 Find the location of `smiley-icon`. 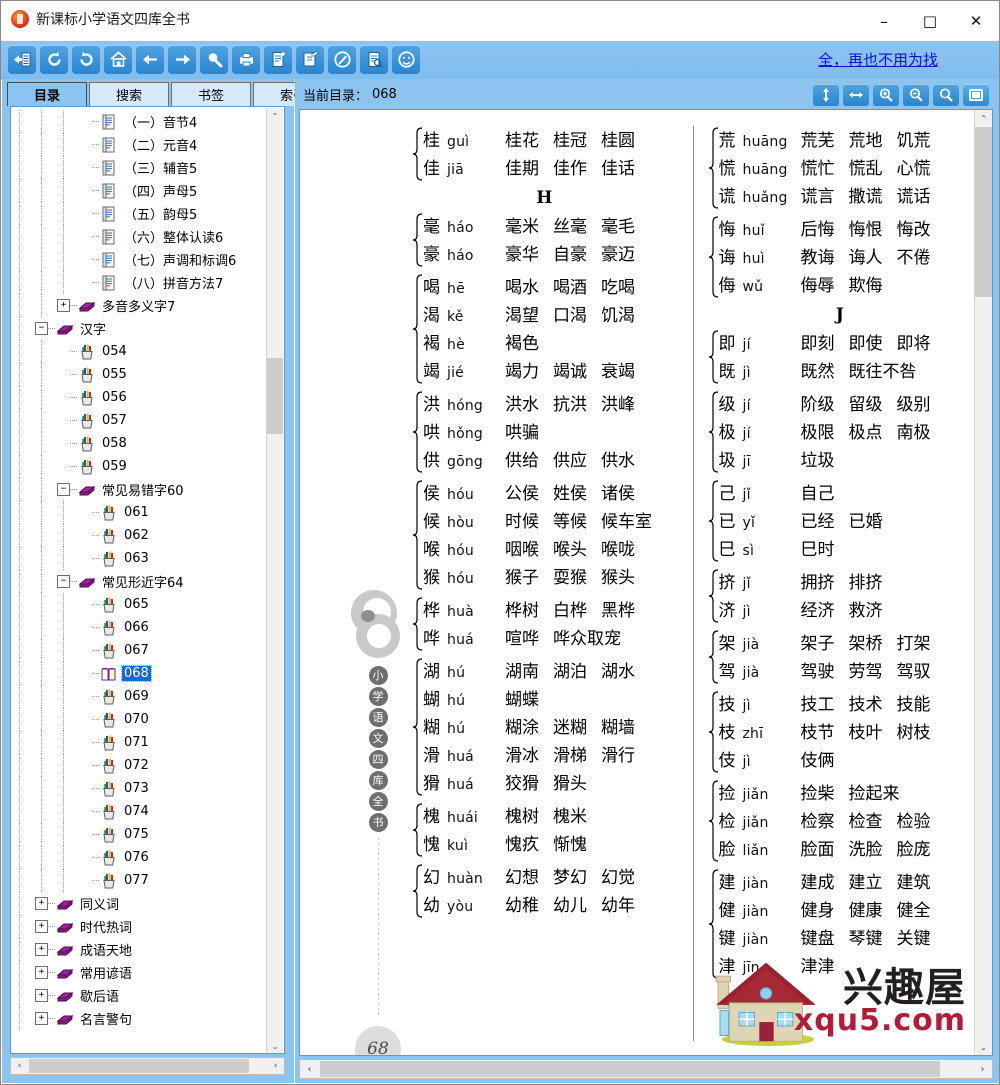

smiley-icon is located at coordinates (406, 59).